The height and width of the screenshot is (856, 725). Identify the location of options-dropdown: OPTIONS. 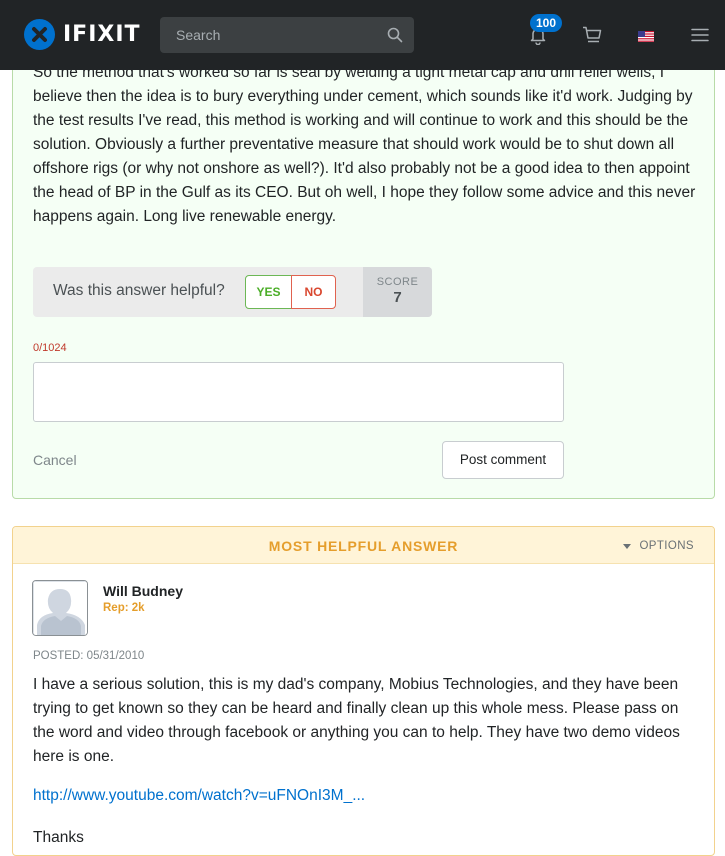
(658, 546).